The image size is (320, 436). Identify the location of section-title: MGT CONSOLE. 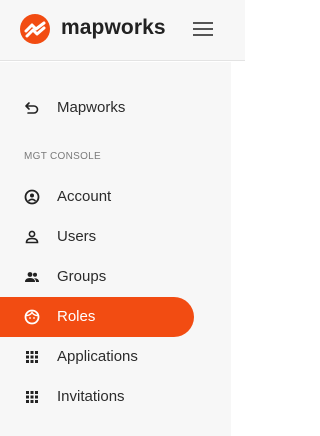
(63, 156).